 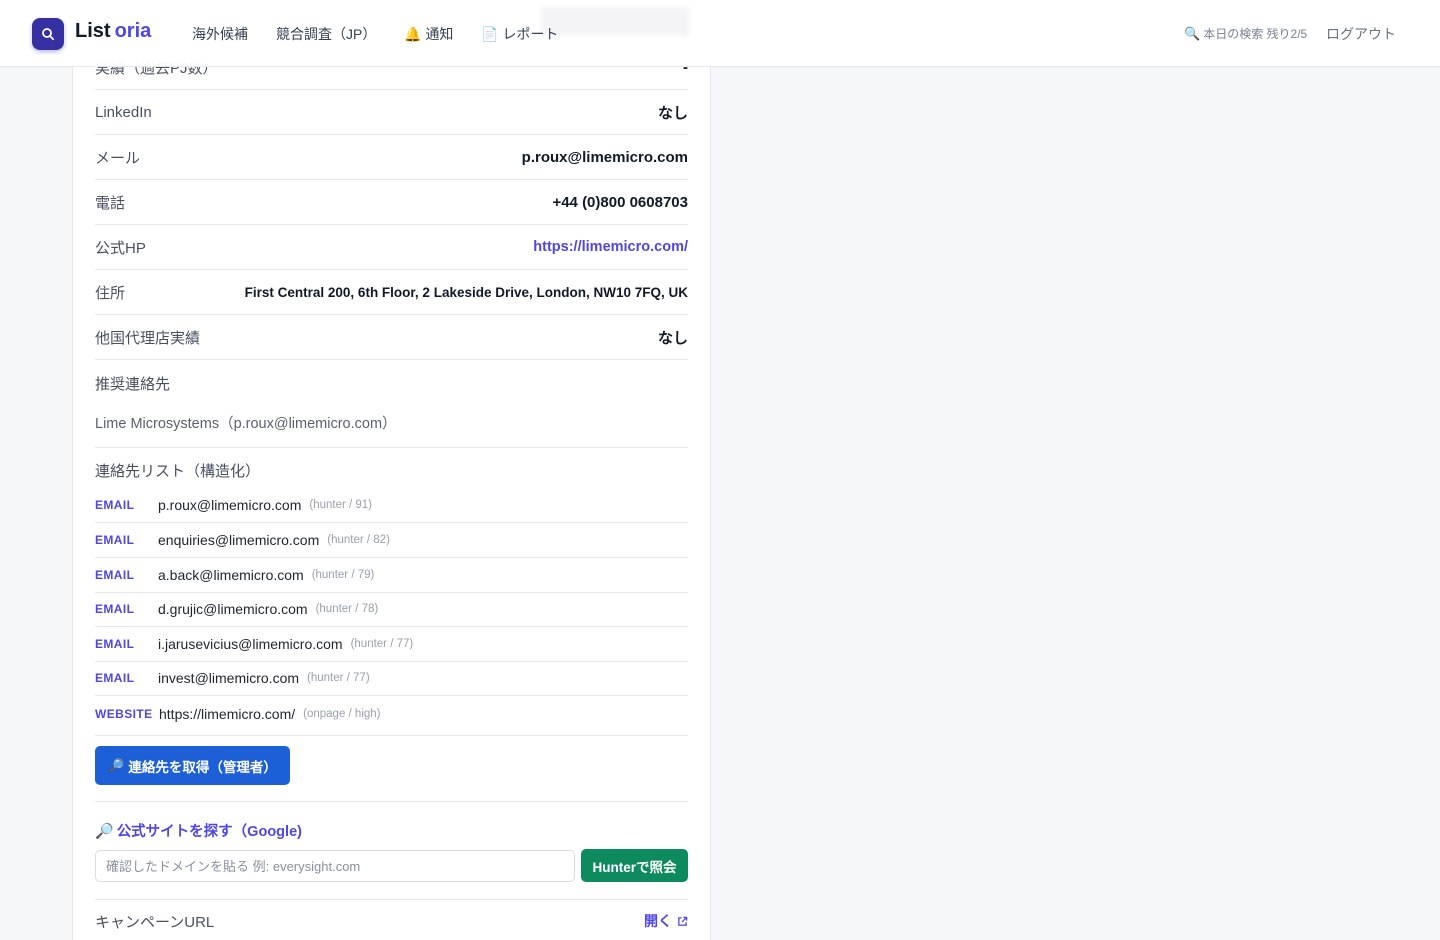 I want to click on contact-list-label: 連絡先リスト（構造化）, so click(x=178, y=471).